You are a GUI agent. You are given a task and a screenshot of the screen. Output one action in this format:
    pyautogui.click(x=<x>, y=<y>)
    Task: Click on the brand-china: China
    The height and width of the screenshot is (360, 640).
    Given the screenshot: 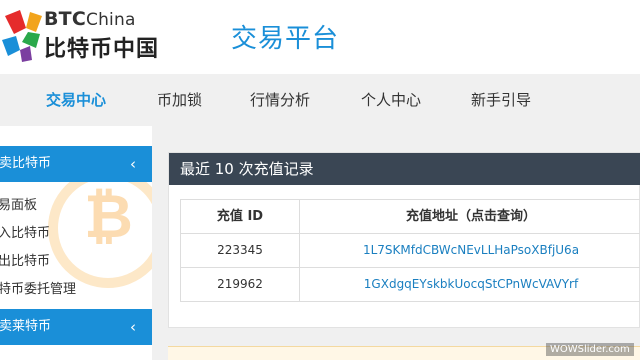 What is the action you would take?
    pyautogui.click(x=111, y=20)
    